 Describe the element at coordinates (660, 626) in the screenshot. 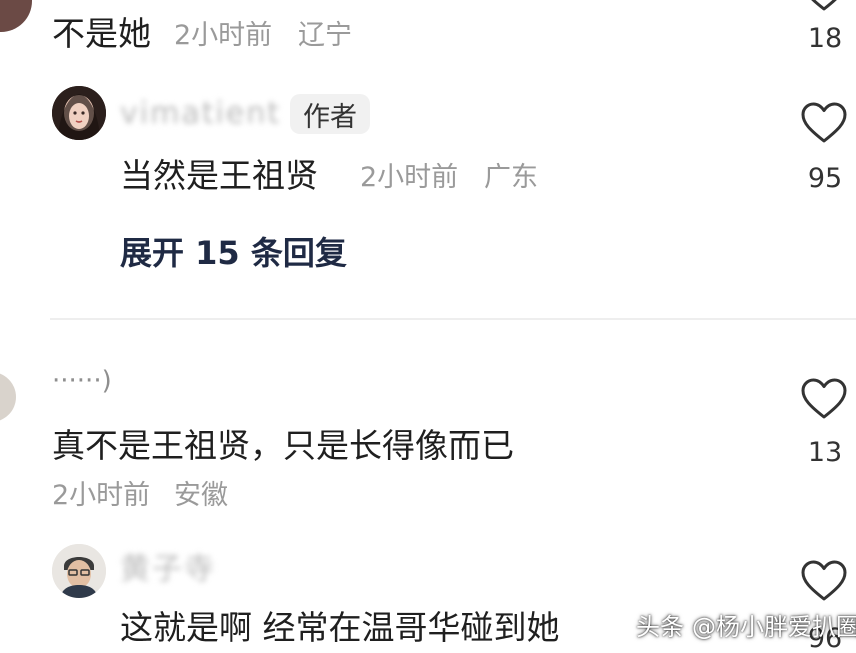

I see `watermark-platform: 头条` at that location.